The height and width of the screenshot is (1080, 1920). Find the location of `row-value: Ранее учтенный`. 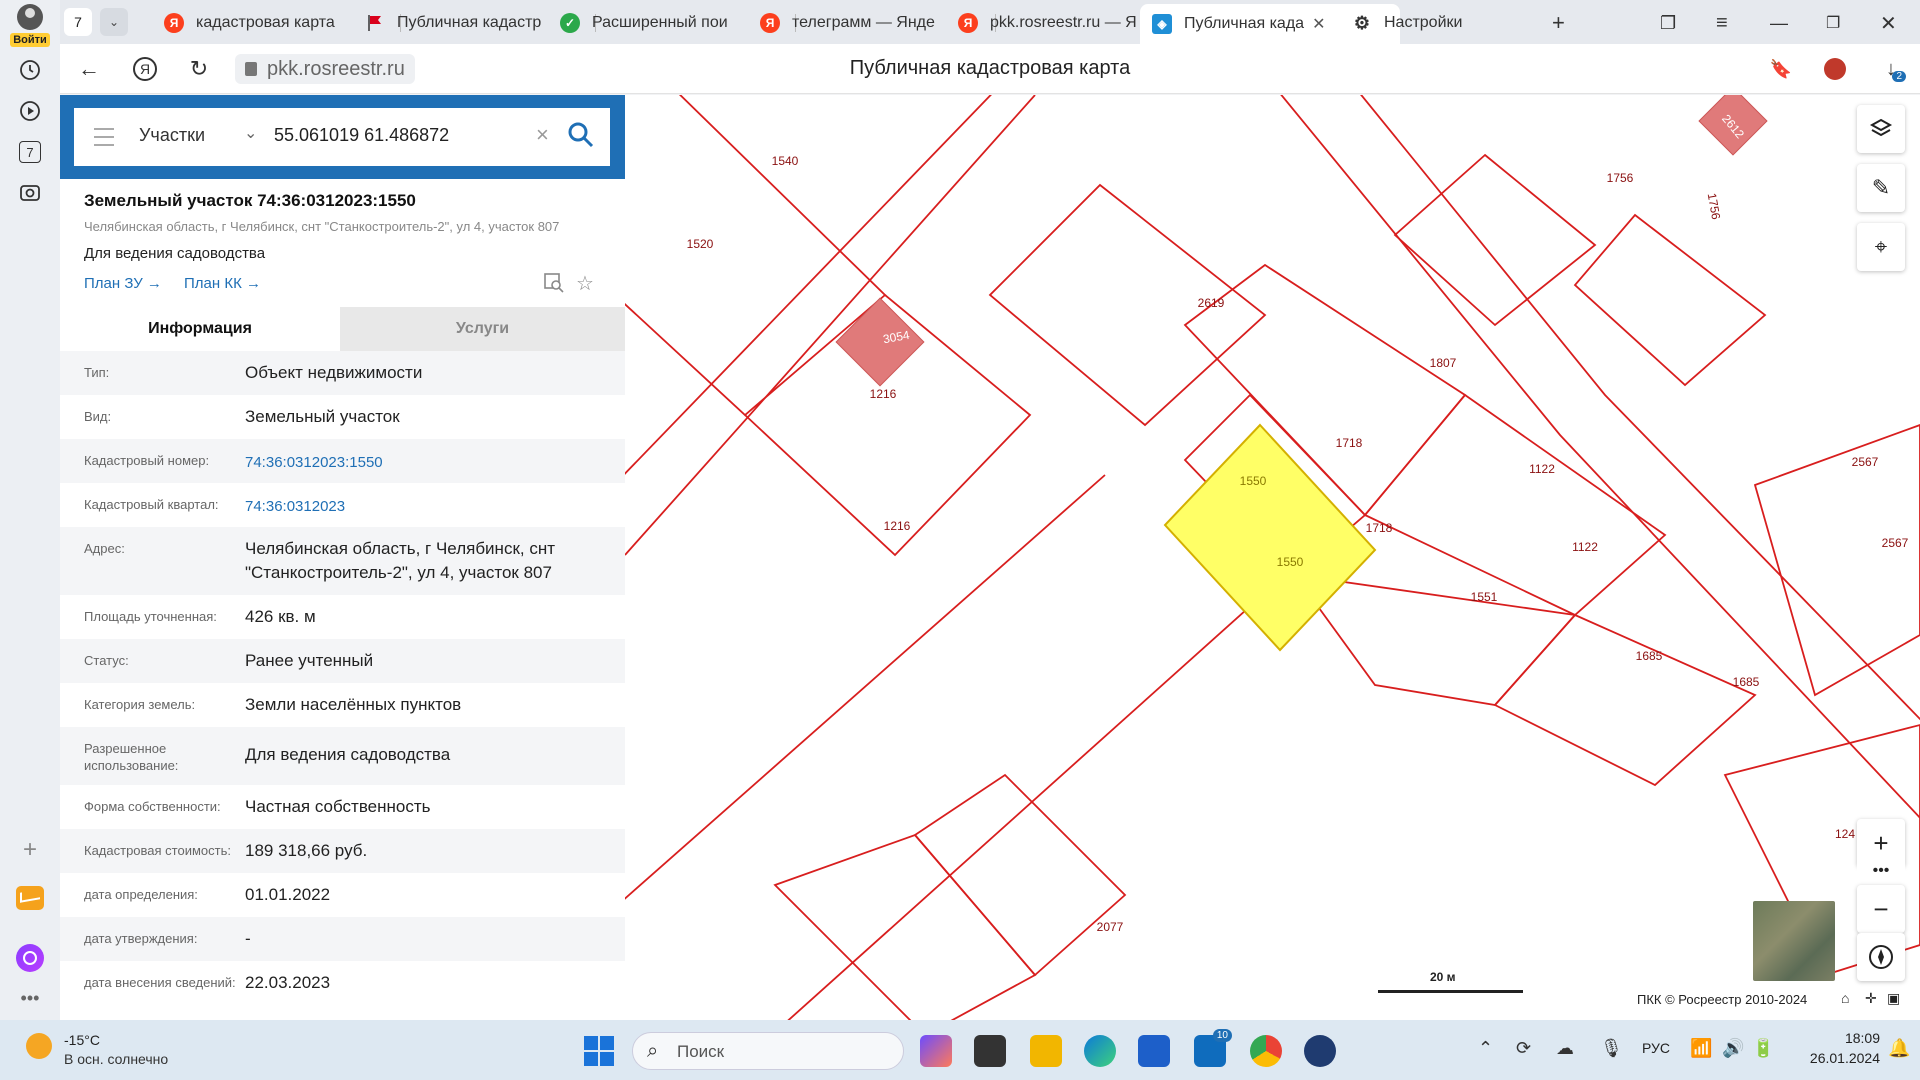

row-value: Ранее учтенный is located at coordinates (309, 660).